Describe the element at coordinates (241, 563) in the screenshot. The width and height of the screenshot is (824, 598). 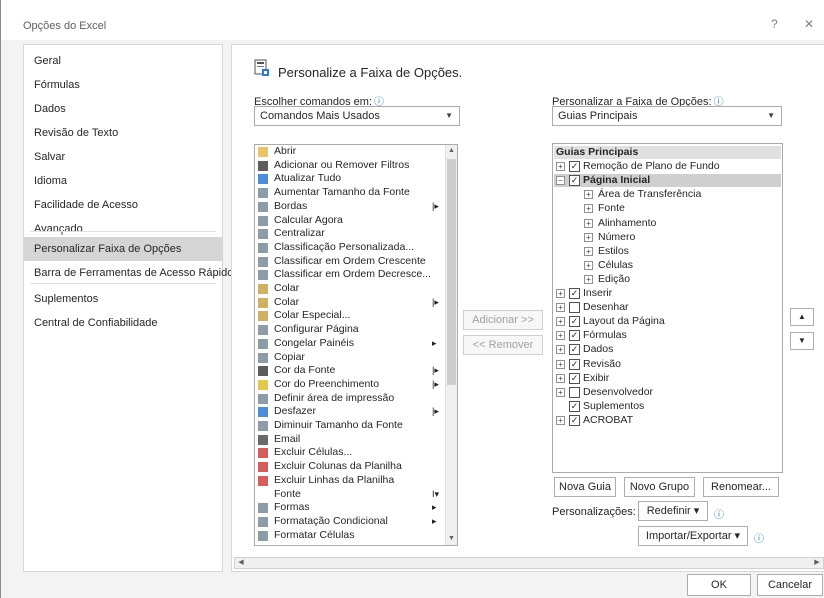
I see `scroll-left-arrow-icon: ◀` at that location.